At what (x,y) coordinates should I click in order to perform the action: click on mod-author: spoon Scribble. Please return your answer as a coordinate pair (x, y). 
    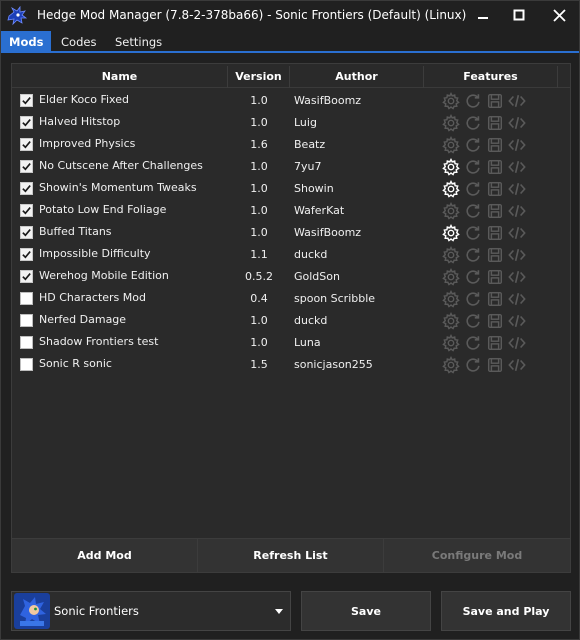
    Looking at the image, I should click on (335, 298).